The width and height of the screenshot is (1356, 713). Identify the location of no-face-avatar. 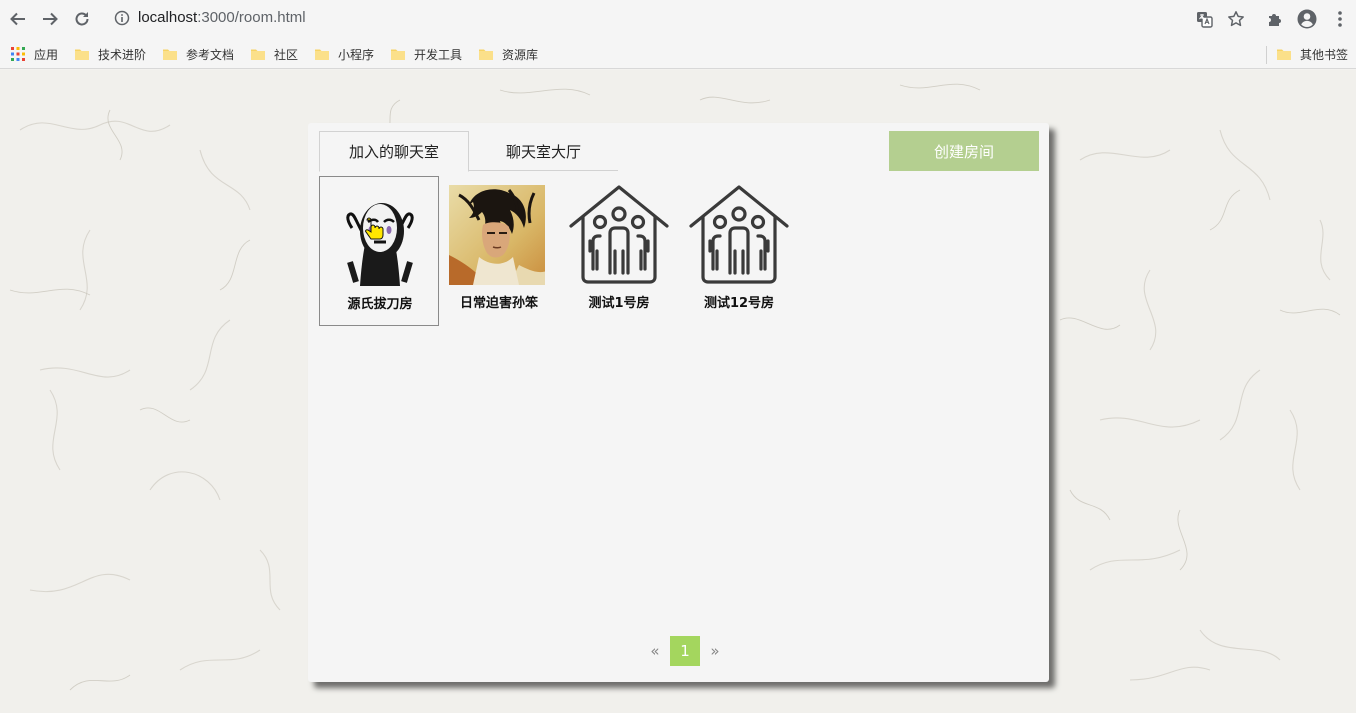
(380, 236).